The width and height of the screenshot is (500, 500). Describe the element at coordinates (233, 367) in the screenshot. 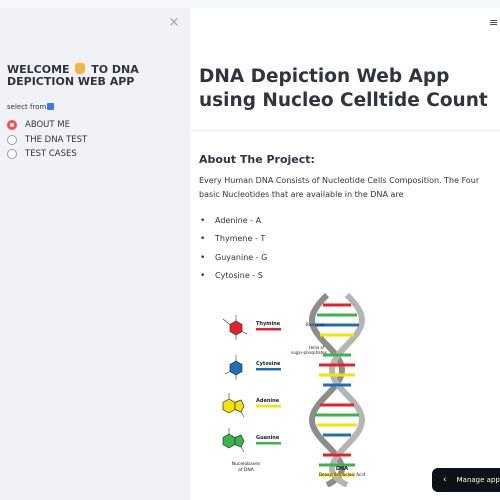

I see `cytosine-molecule` at that location.